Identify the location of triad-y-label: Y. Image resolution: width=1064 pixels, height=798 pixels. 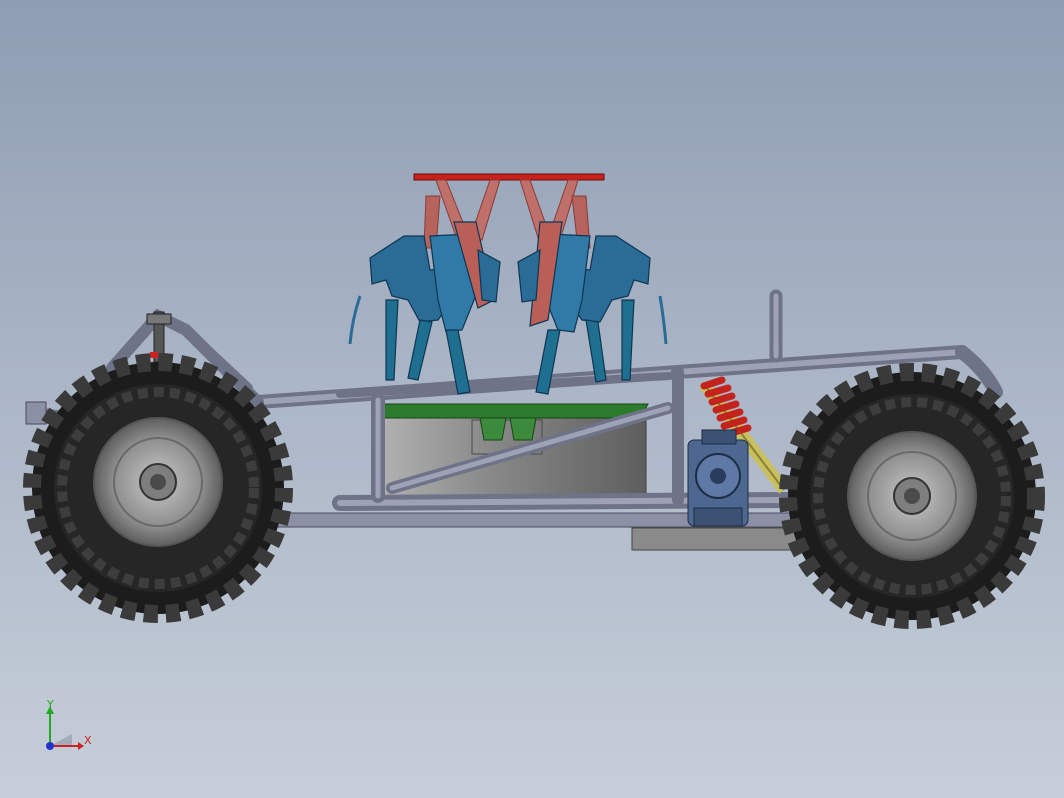
(50, 704).